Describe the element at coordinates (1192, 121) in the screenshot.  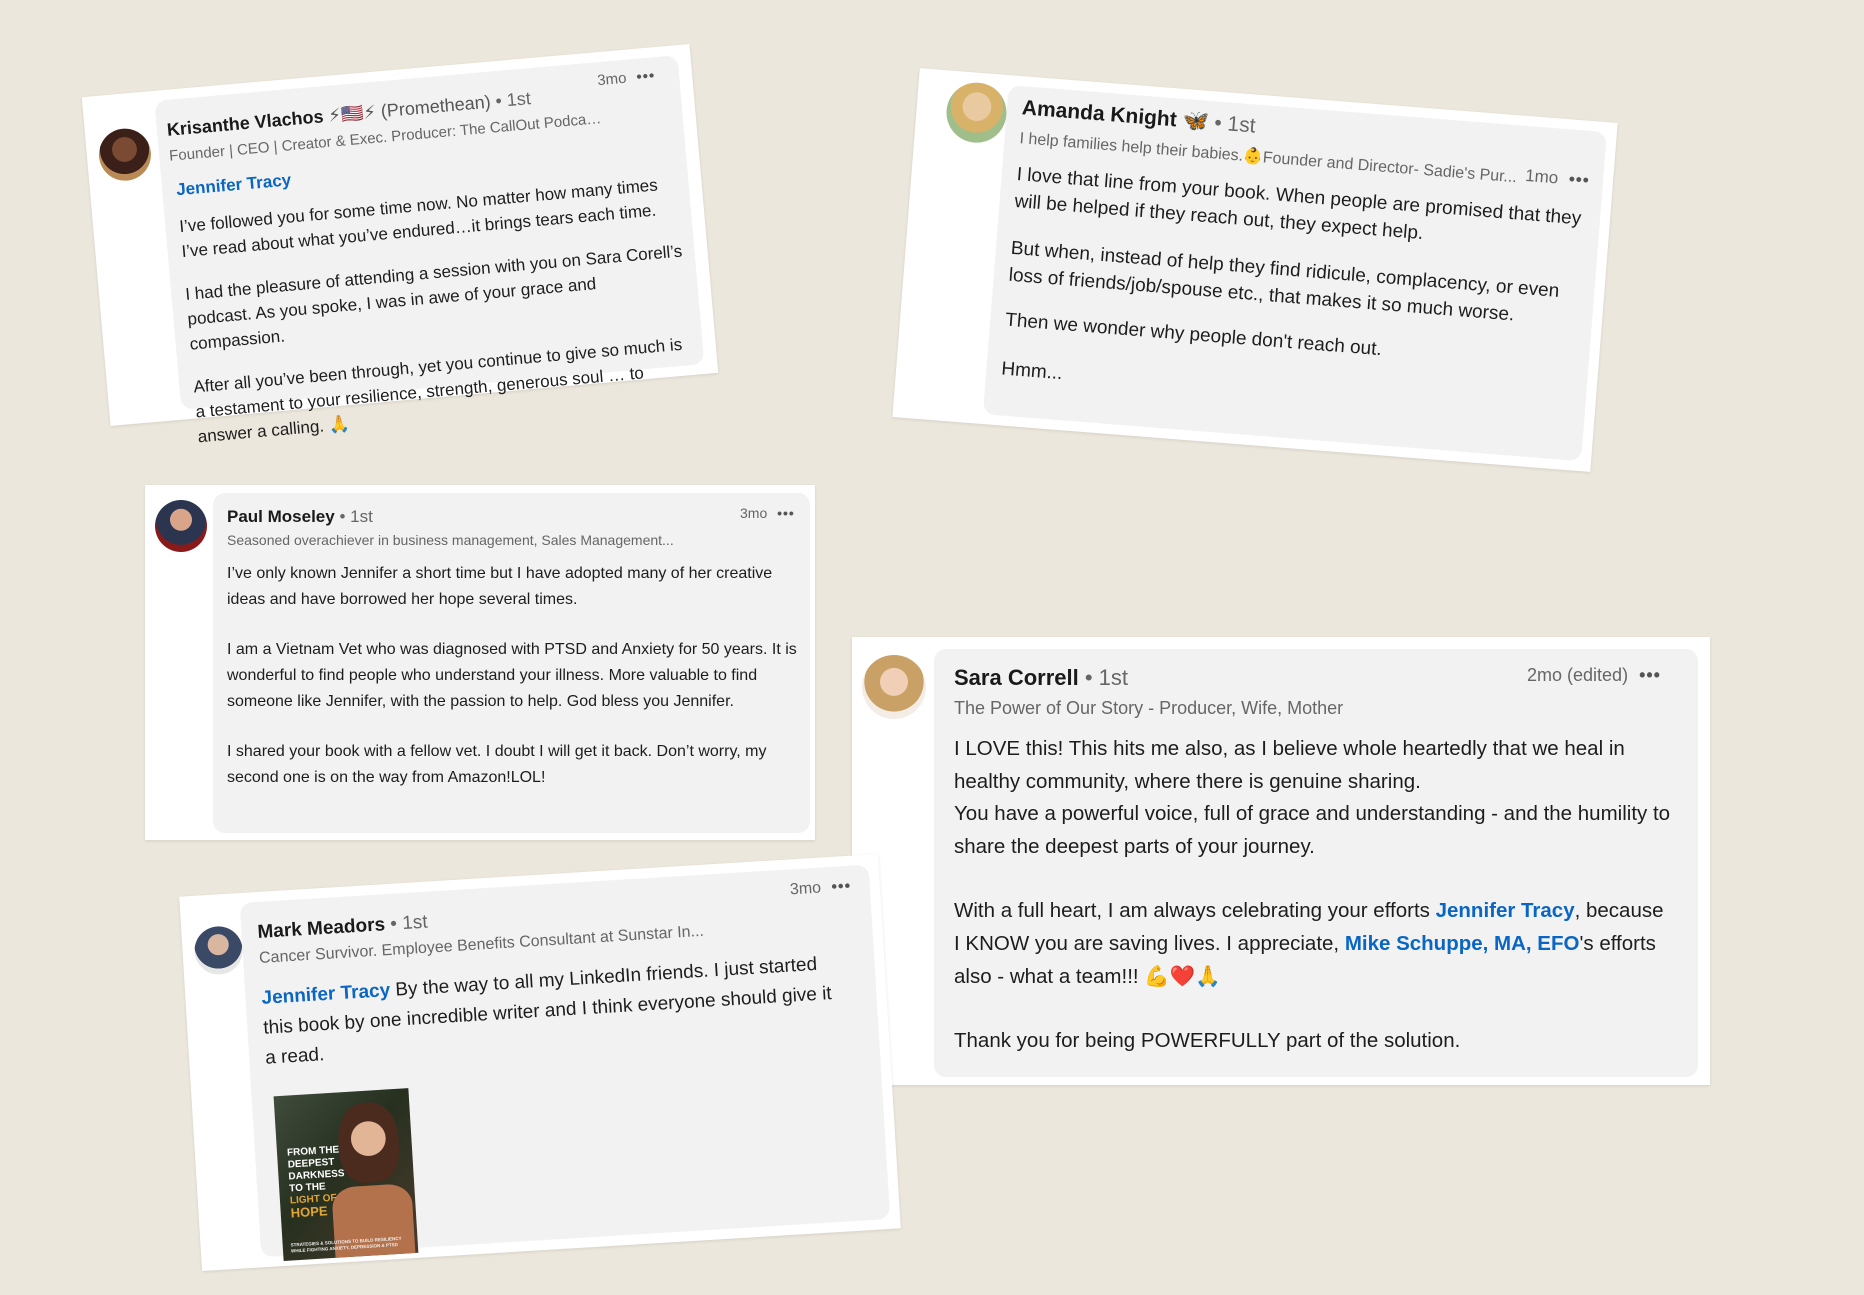
I see `name-suffix: 🦋` at that location.